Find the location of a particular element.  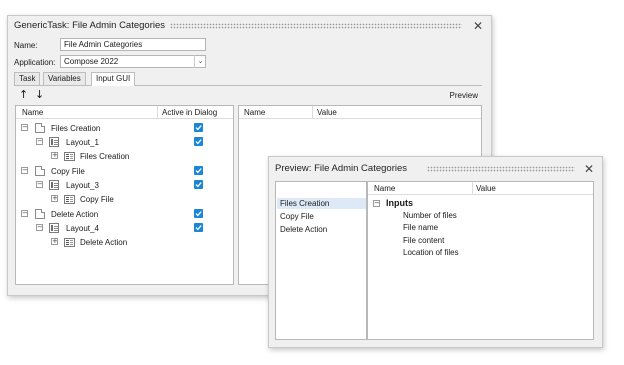

application-label: Application: is located at coordinates (35, 62).